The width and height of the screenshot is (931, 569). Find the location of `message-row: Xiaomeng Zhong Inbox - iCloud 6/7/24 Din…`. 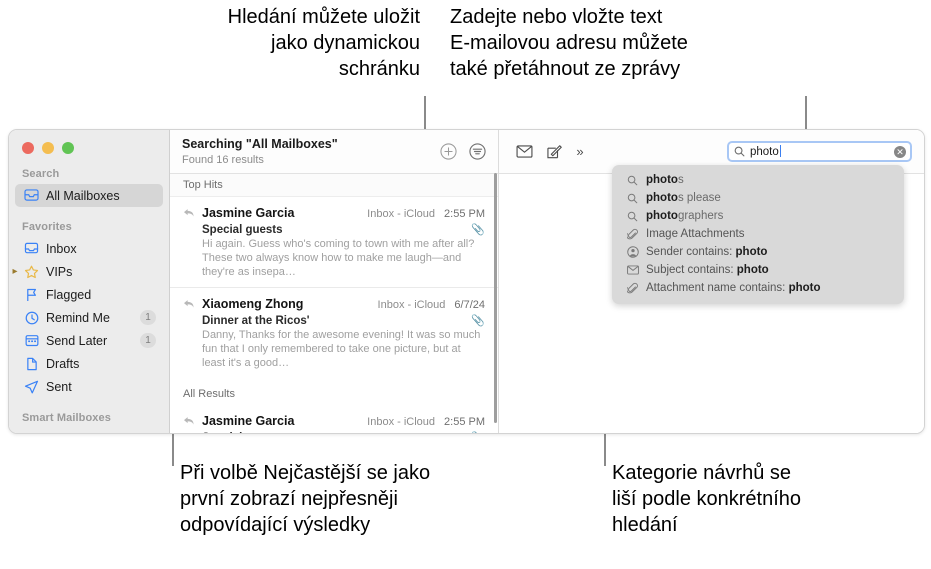

message-row: Xiaomeng Zhong Inbox - iCloud 6/7/24 Din… is located at coordinates (334, 332).